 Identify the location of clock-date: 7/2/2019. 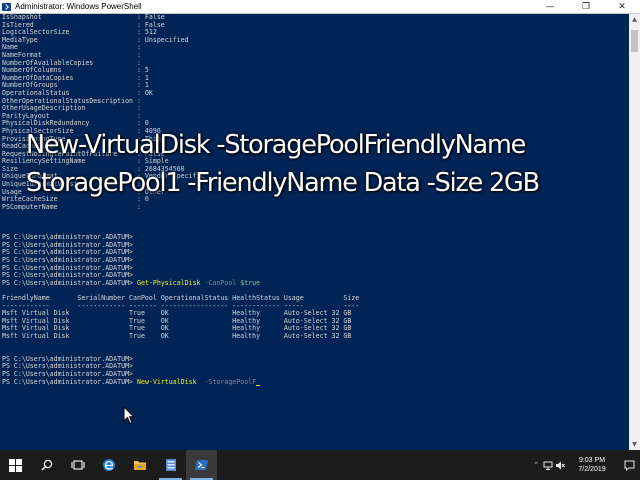
(592, 469).